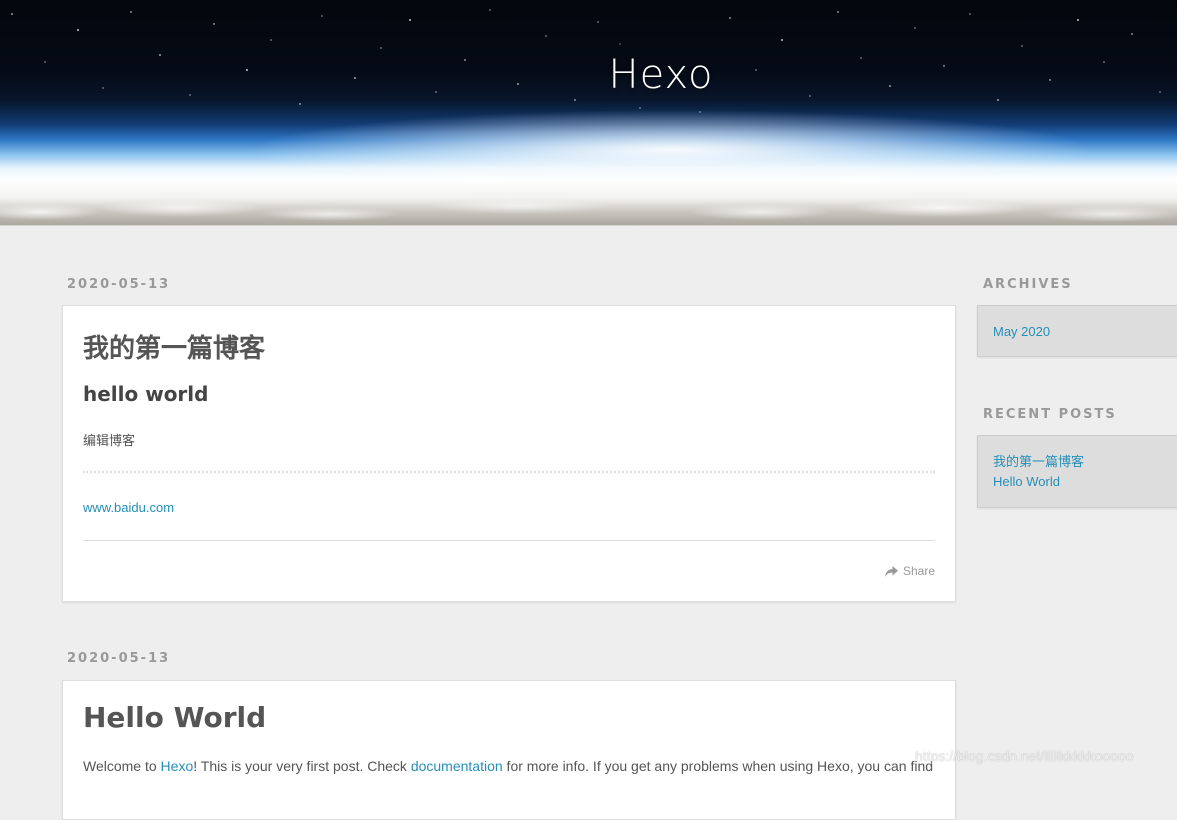 This screenshot has height=820, width=1177. What do you see at coordinates (174, 717) in the screenshot?
I see `article-title: Hello World` at bounding box center [174, 717].